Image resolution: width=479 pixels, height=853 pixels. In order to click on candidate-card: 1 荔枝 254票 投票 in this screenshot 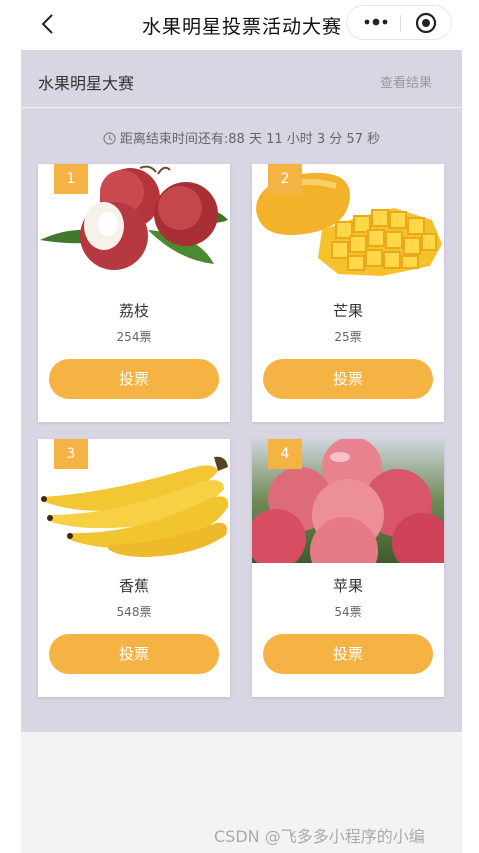, I will do `click(134, 293)`.